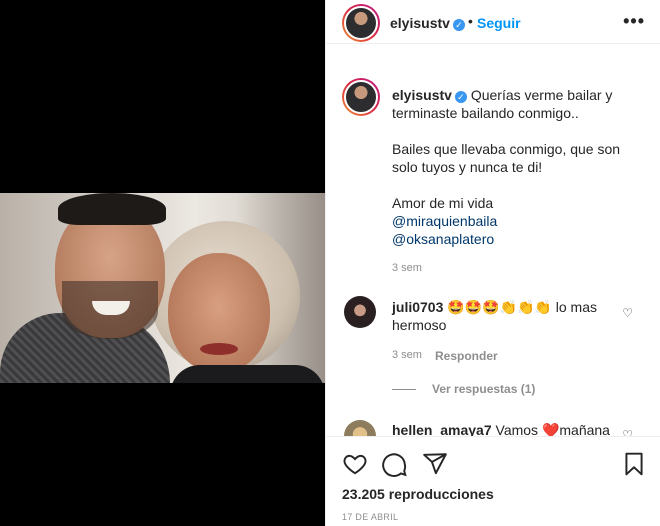  Describe the element at coordinates (435, 464) in the screenshot. I see `paper-plane-icon` at that location.